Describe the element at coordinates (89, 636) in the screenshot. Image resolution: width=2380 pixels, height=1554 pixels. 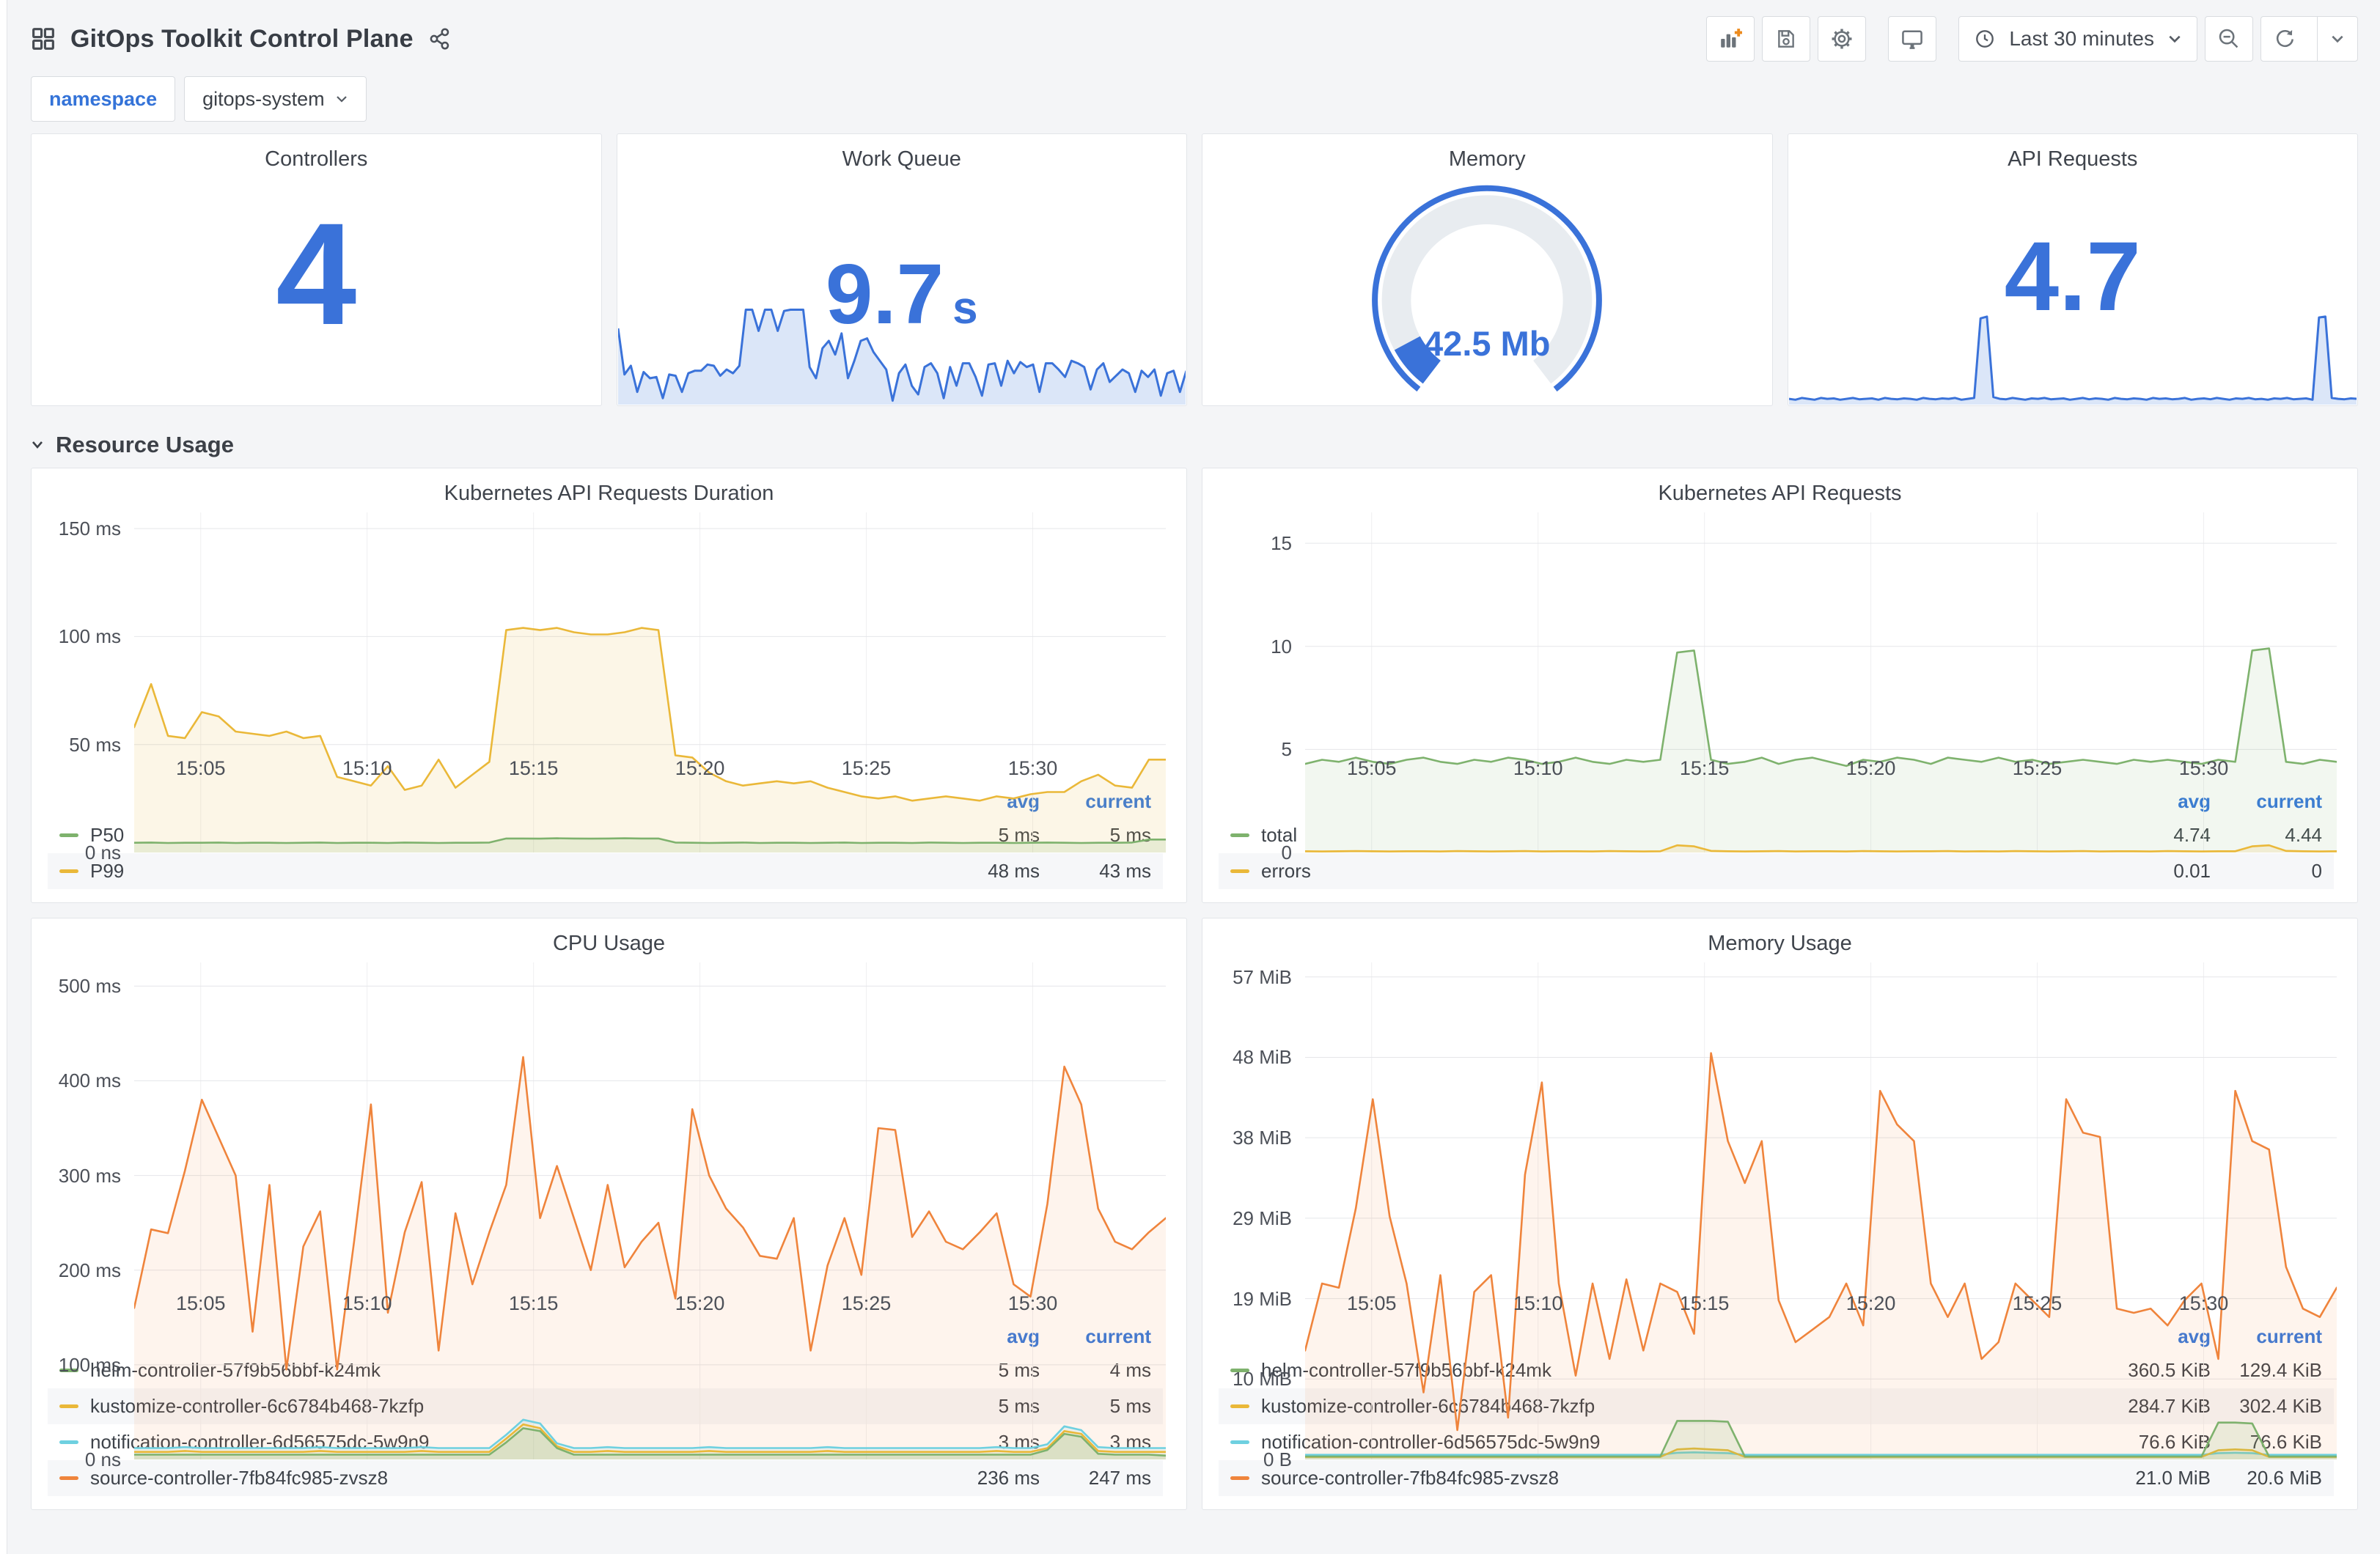
I see `y-tick: 100 ms` at that location.